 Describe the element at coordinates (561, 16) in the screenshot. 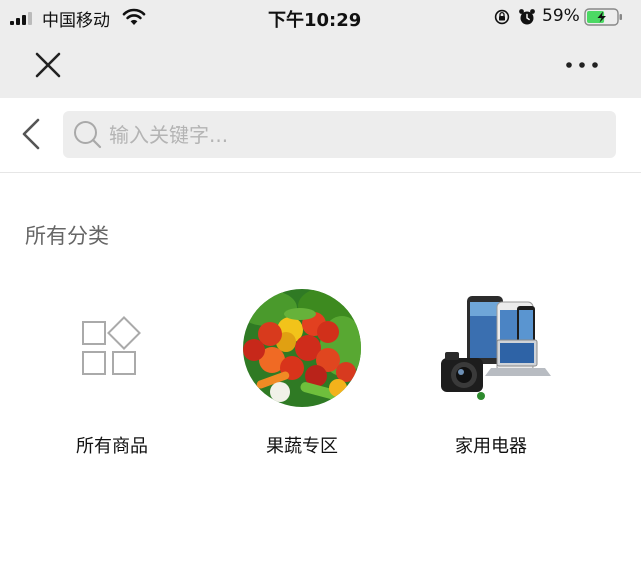

I see `battery-percentage: 59%` at that location.